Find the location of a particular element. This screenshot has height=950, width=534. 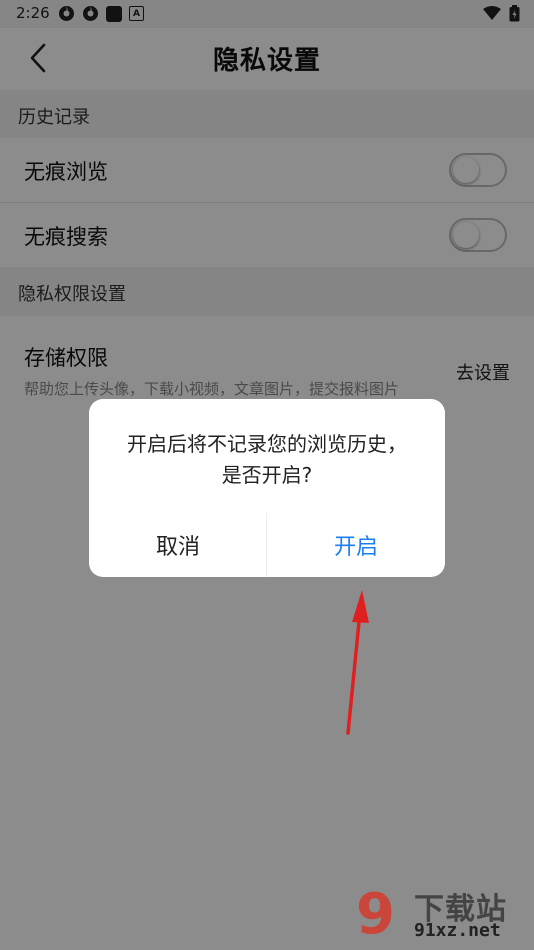

watermark-logo: 9 下载站 91xz.net is located at coordinates (441, 914).